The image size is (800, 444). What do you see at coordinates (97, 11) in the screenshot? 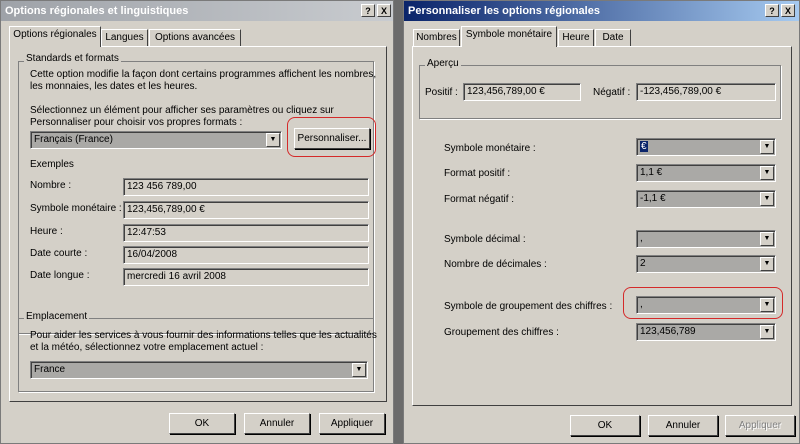
I see `window-title: Options régionales et linguistiques` at bounding box center [97, 11].